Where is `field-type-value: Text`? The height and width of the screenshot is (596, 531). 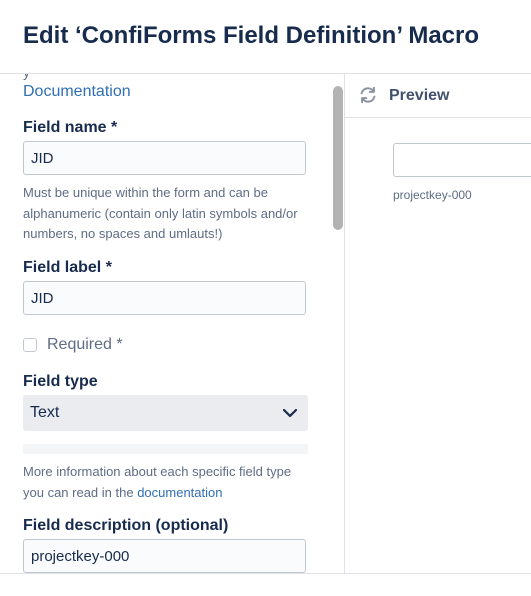
field-type-value: Text is located at coordinates (45, 412).